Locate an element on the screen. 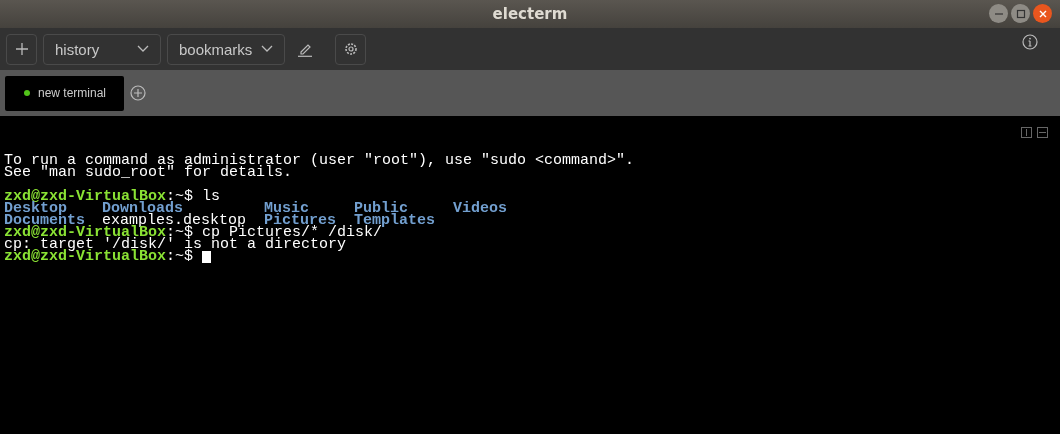 This screenshot has height=434, width=1060. add-tab-icon is located at coordinates (138, 93).